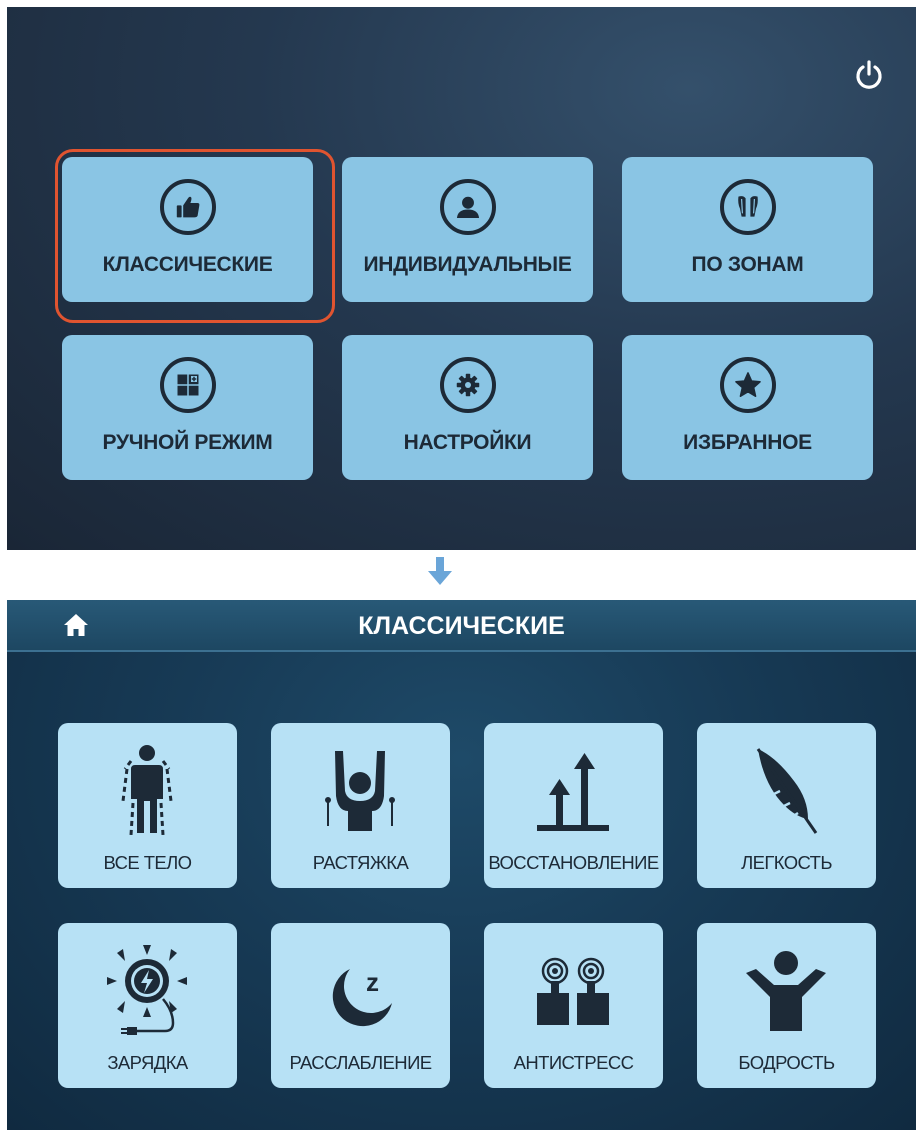 This screenshot has height=1134, width=918. I want to click on program-tile-relaxation: z РАССЛАБЛЕНИЕ, so click(360, 1005).